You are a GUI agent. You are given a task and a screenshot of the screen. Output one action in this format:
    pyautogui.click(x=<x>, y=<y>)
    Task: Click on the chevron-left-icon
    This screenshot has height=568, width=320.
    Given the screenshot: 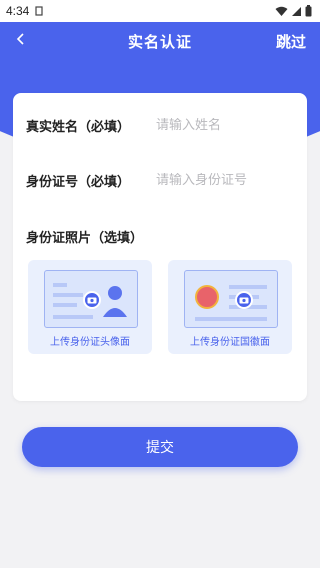 What is the action you would take?
    pyautogui.click(x=20, y=39)
    